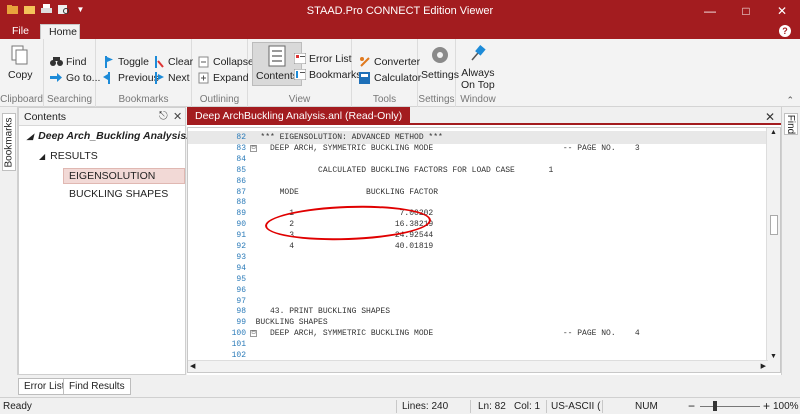  Describe the element at coordinates (20, 31) in the screenshot. I see `tab-file: File` at that location.